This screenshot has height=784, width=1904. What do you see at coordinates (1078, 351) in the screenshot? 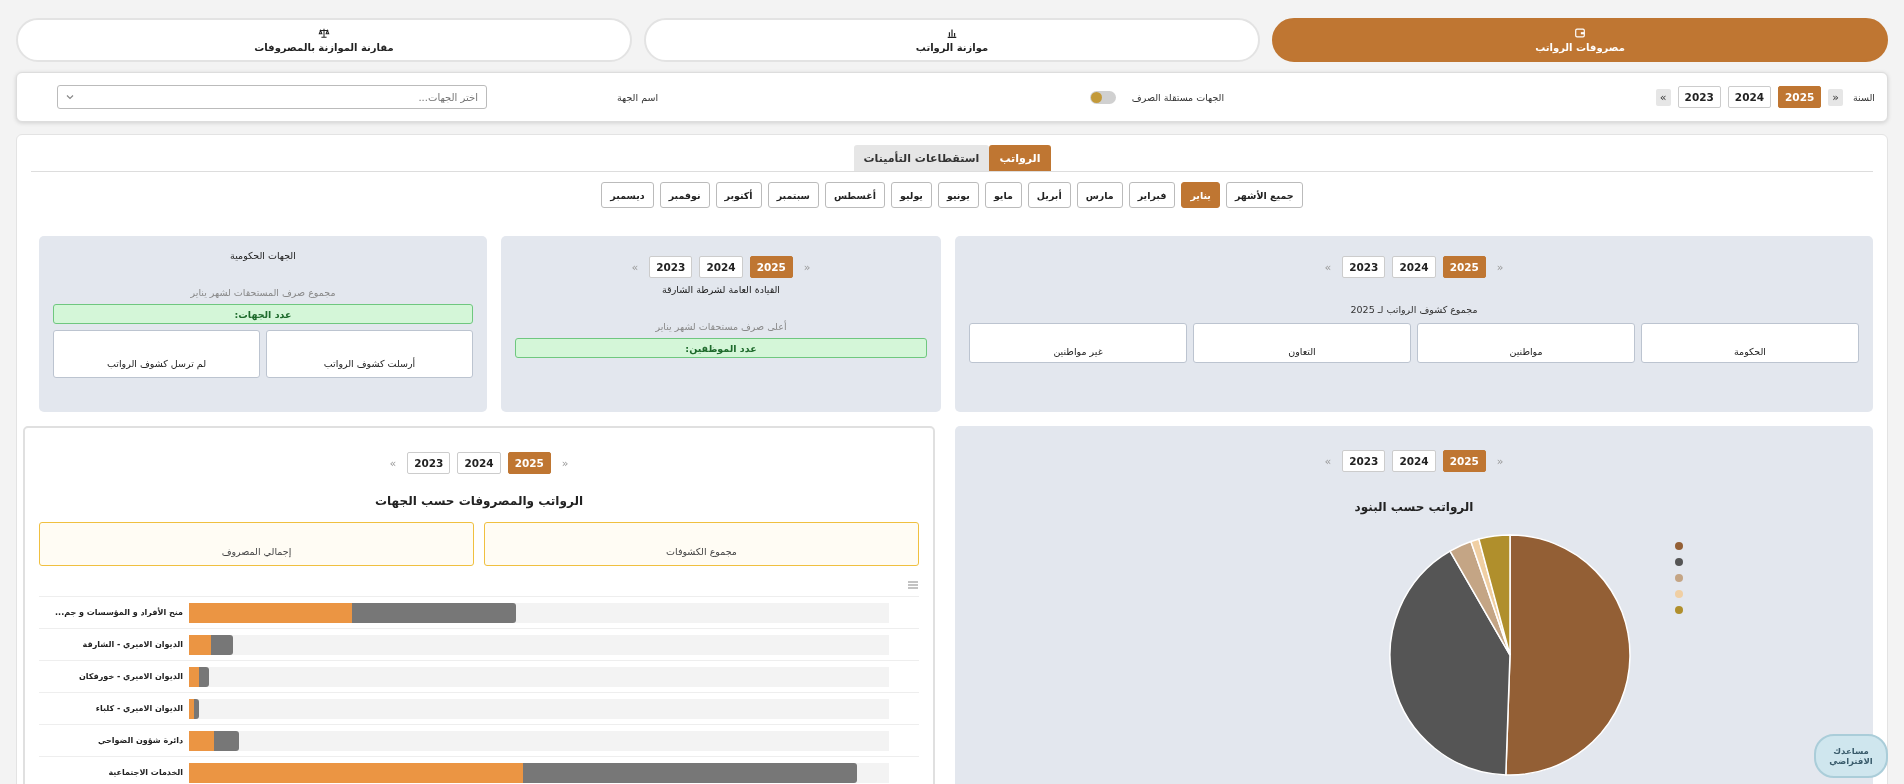
I see `stat-label: غير مواطنين` at bounding box center [1078, 351].